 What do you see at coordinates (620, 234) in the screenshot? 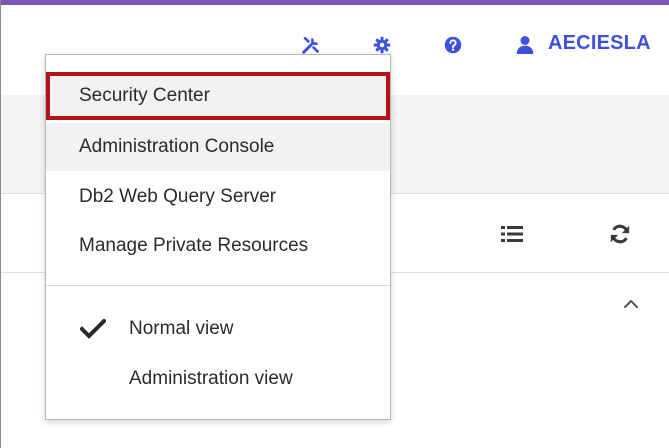
I see `refresh-icon` at bounding box center [620, 234].